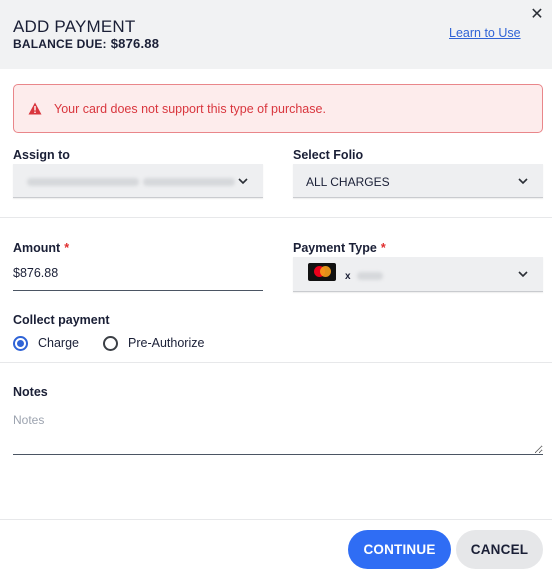 This screenshot has height=578, width=552. I want to click on charge-radio, so click(20, 343).